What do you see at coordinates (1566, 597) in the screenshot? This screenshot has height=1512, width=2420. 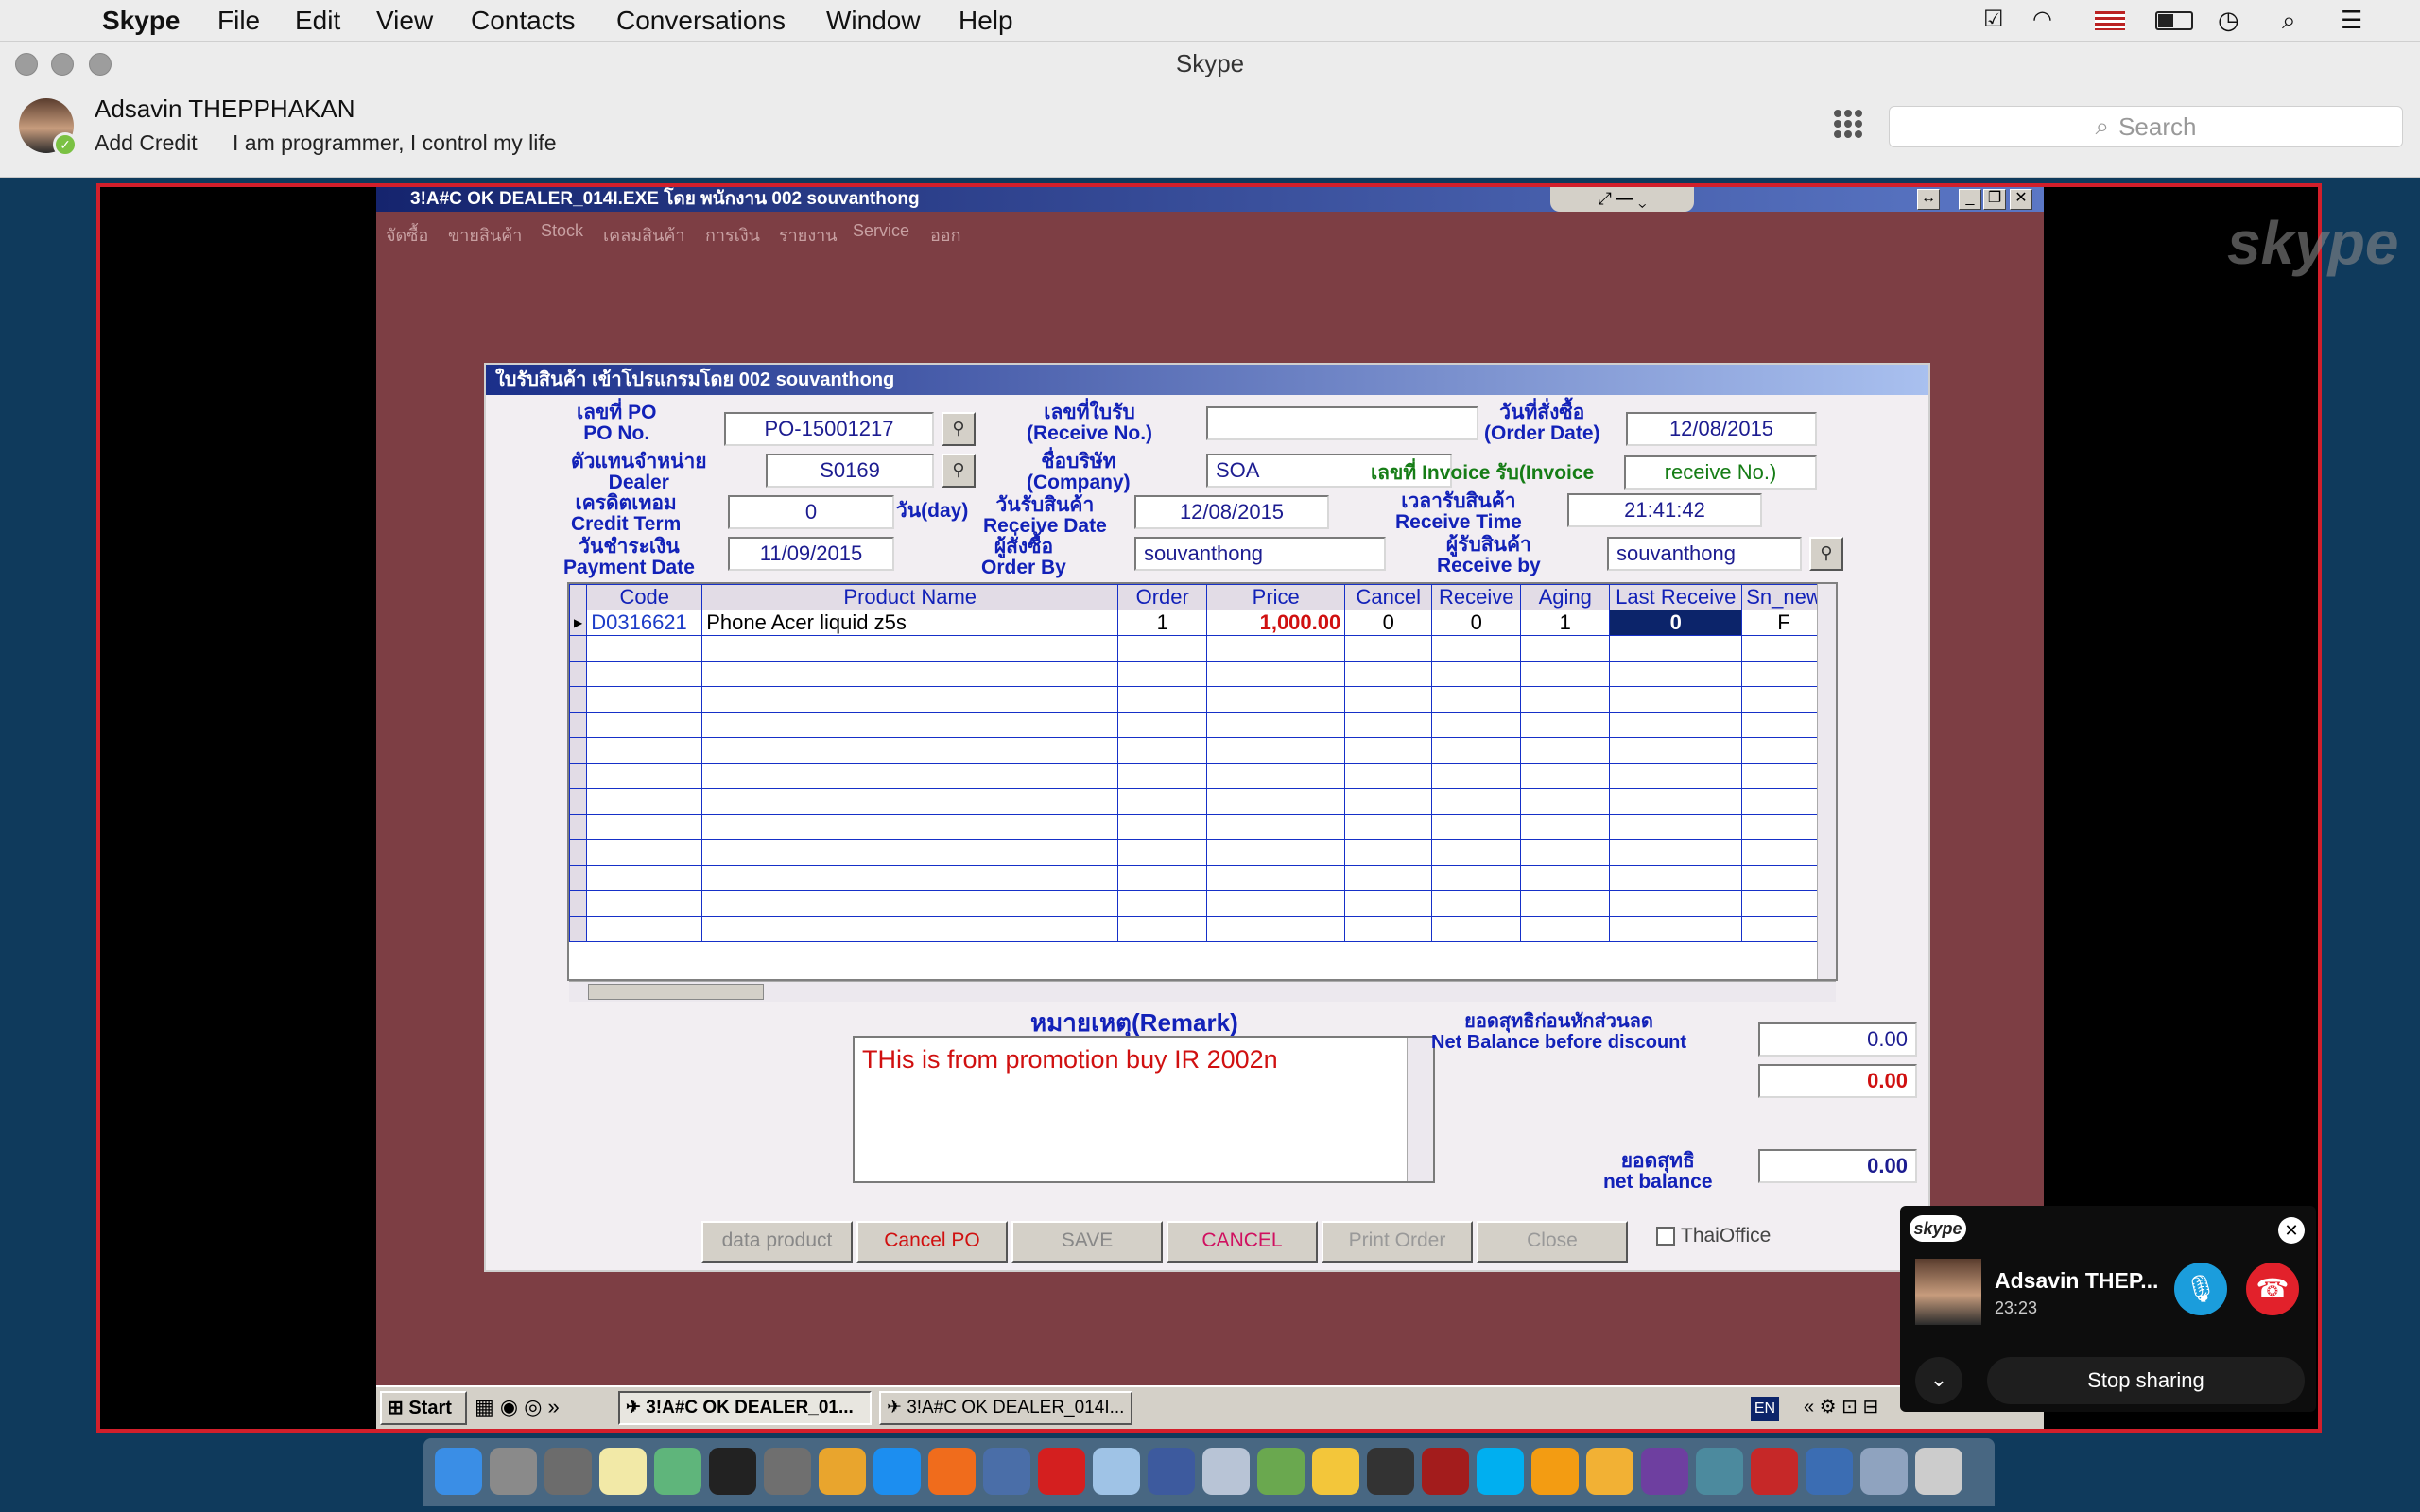 I see `column-header: Aging` at bounding box center [1566, 597].